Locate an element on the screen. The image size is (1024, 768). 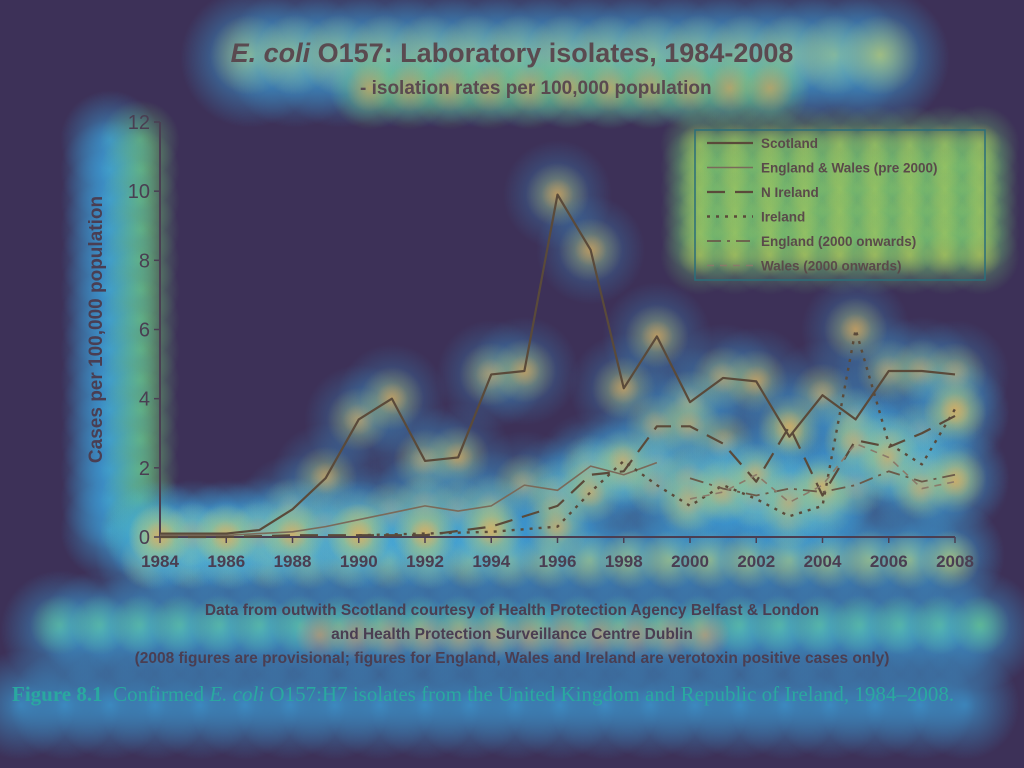
x-tick-label: 2008 is located at coordinates (955, 561).